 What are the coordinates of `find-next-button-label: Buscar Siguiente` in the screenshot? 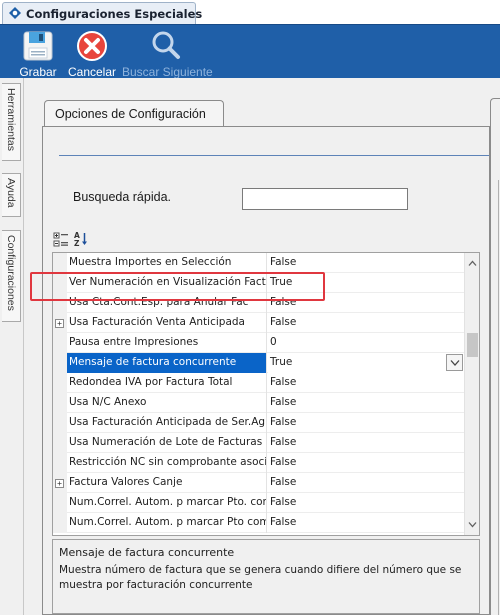 It's located at (167, 72).